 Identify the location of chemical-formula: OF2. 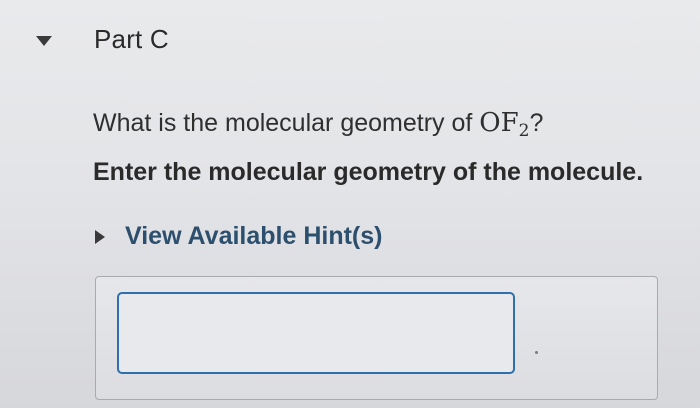
(504, 124).